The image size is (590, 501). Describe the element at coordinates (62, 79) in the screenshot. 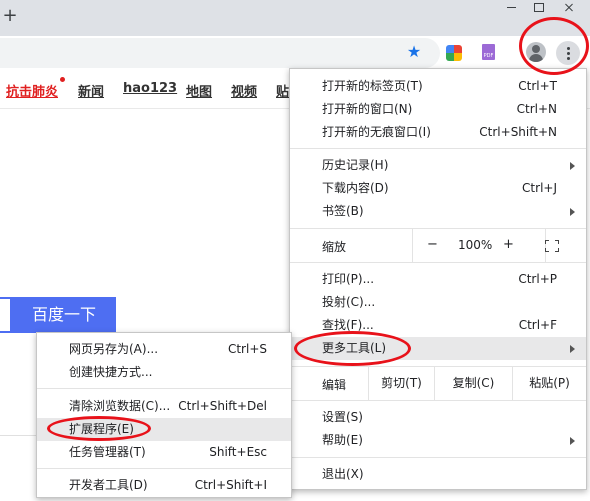

I see `notification-dot` at that location.